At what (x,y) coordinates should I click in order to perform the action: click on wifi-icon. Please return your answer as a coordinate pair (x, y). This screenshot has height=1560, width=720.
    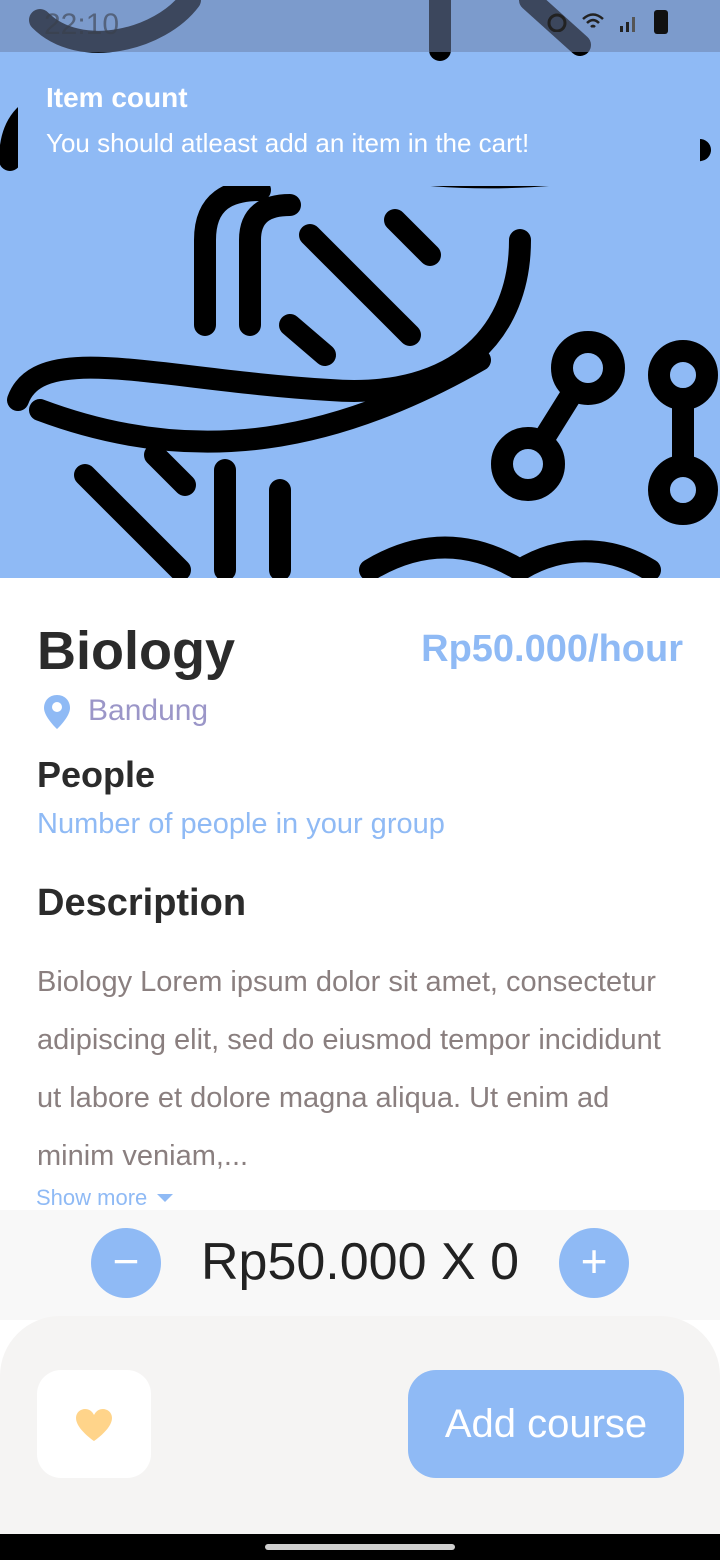
    Looking at the image, I should click on (593, 20).